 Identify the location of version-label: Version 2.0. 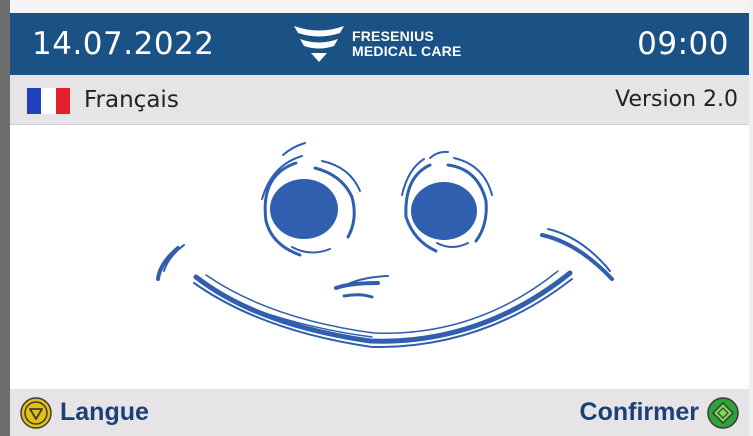
(676, 99).